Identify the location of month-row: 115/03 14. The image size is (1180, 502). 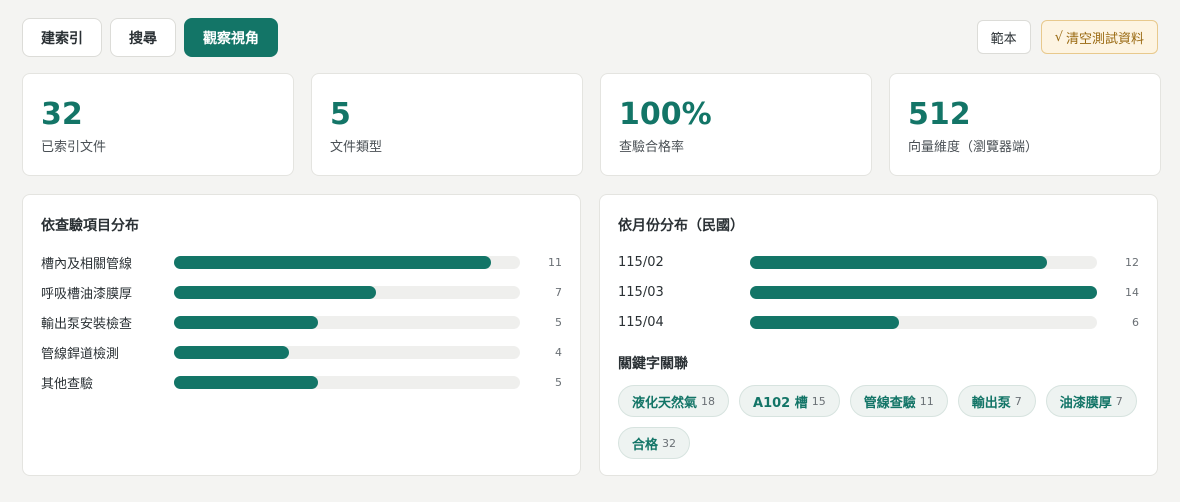
(878, 292).